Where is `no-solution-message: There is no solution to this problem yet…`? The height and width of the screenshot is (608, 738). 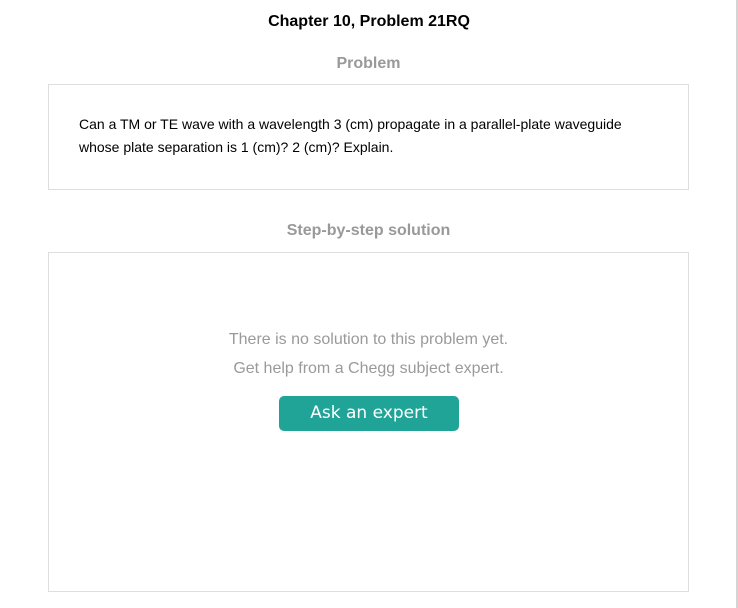 no-solution-message: There is no solution to this problem yet… is located at coordinates (368, 339).